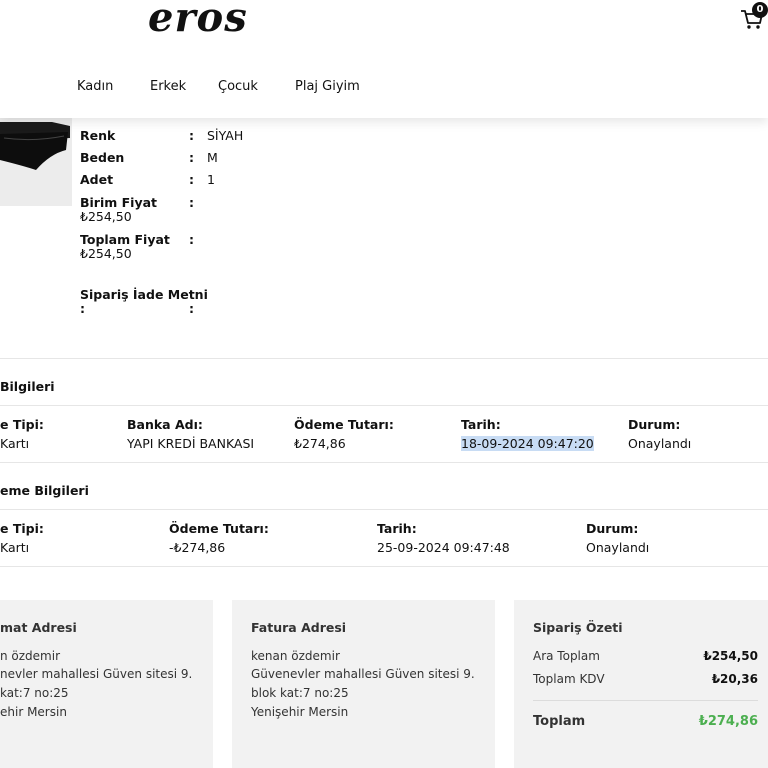  Describe the element at coordinates (15, 443) in the screenshot. I see `payment-type-value: Kartı` at that location.